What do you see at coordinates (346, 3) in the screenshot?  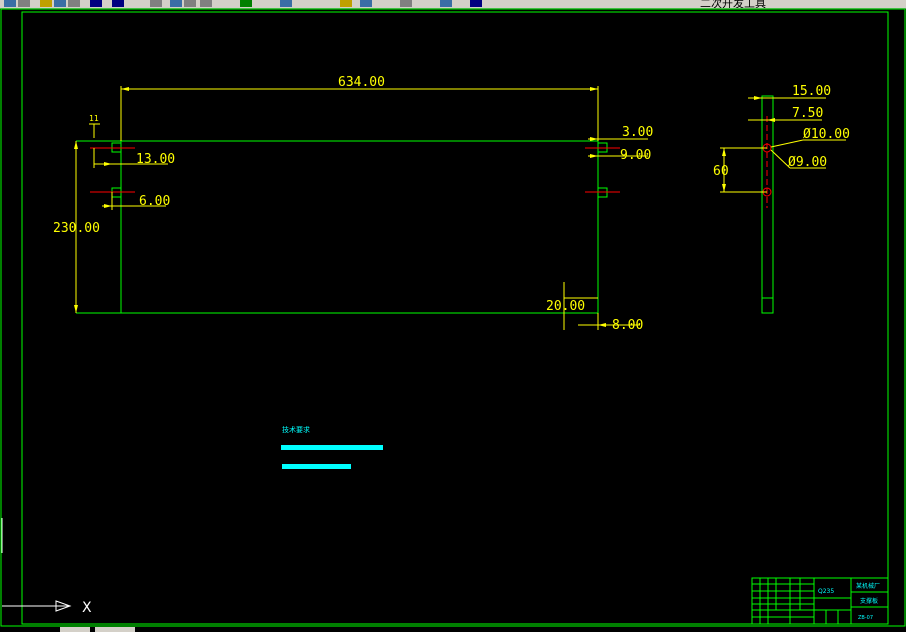 I see `tool-palette-icon` at bounding box center [346, 3].